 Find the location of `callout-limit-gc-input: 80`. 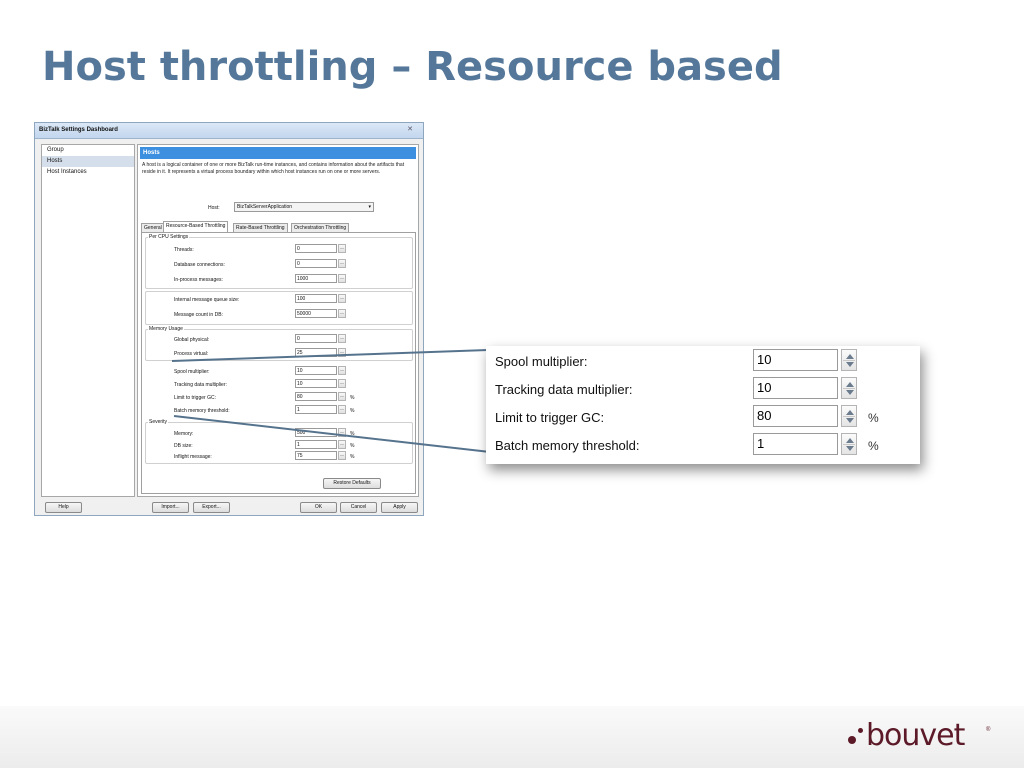

callout-limit-gc-input: 80 is located at coordinates (795, 416).